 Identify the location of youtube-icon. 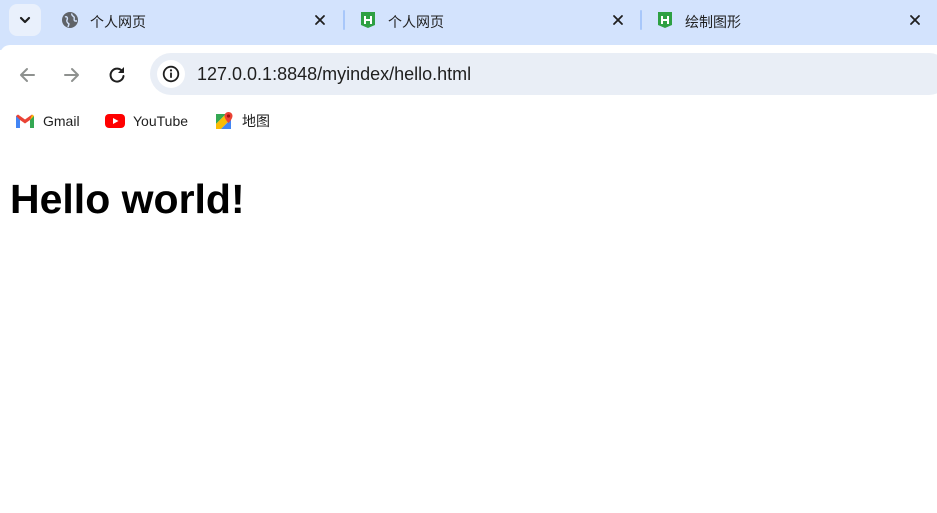
(115, 121).